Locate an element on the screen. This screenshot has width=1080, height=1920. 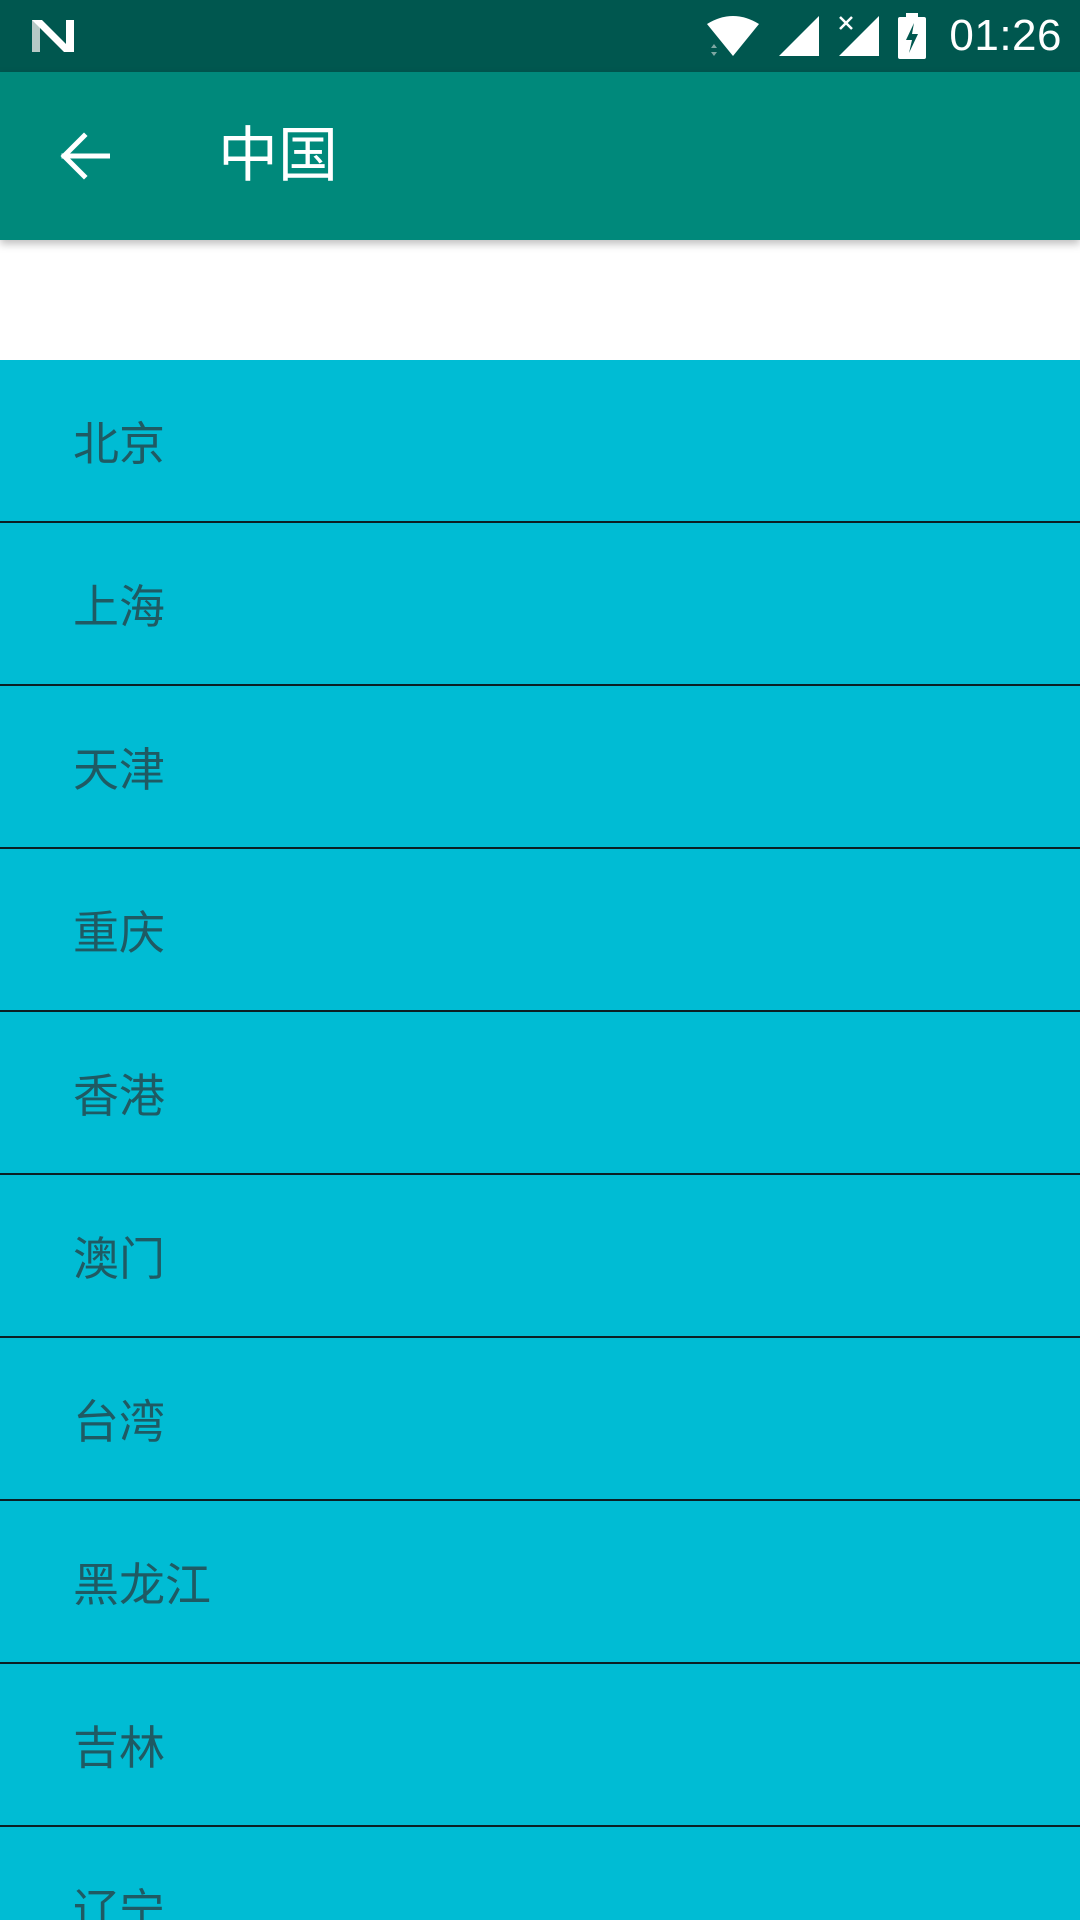
status-bar: 01:26 is located at coordinates (540, 36).